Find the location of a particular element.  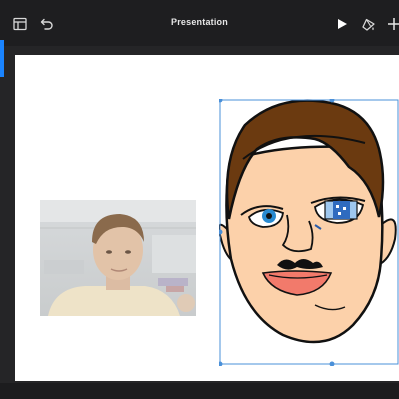

add-icon is located at coordinates (391, 24).